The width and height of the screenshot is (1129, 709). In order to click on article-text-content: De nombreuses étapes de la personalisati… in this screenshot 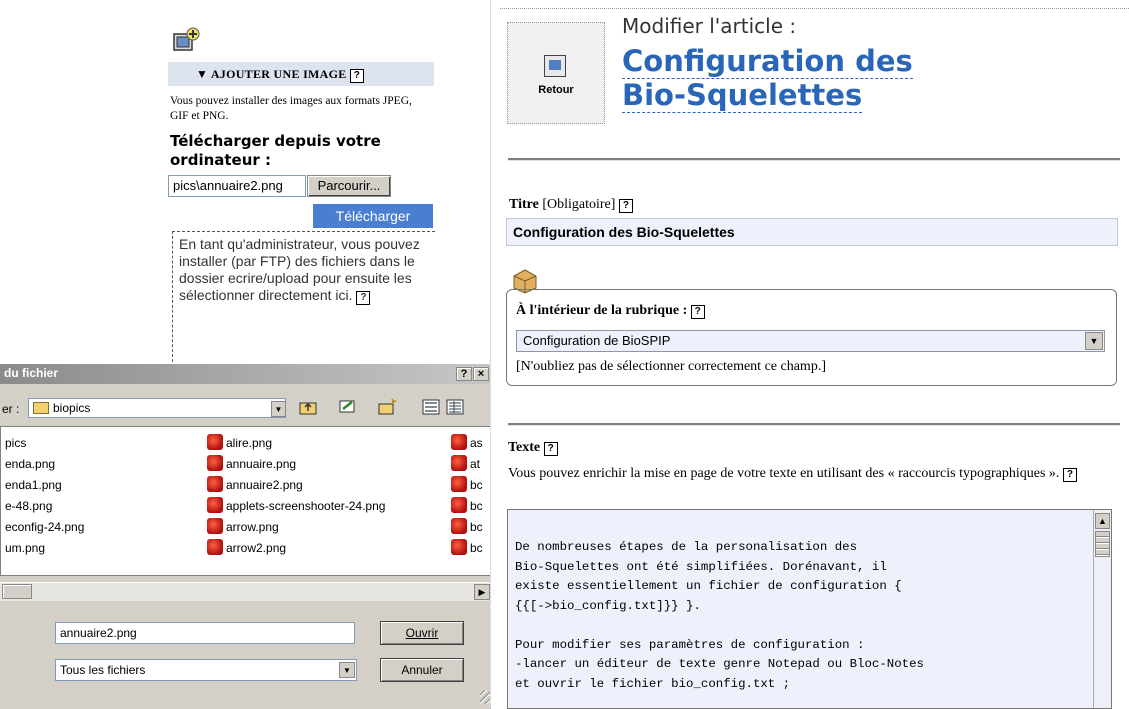, I will do `click(719, 615)`.